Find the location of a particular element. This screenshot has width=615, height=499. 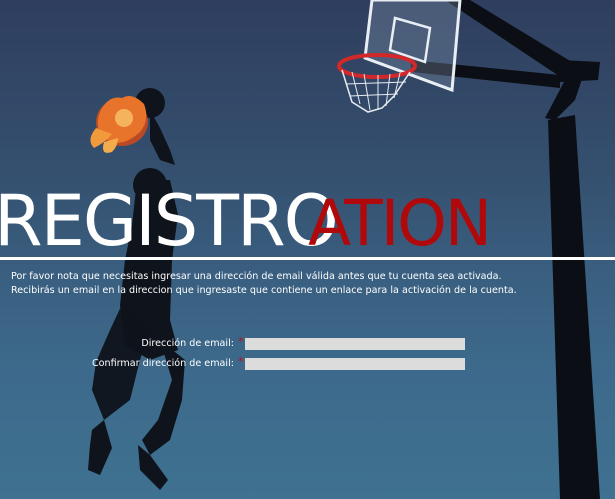

flaming-ball-icon is located at coordinates (119, 124).